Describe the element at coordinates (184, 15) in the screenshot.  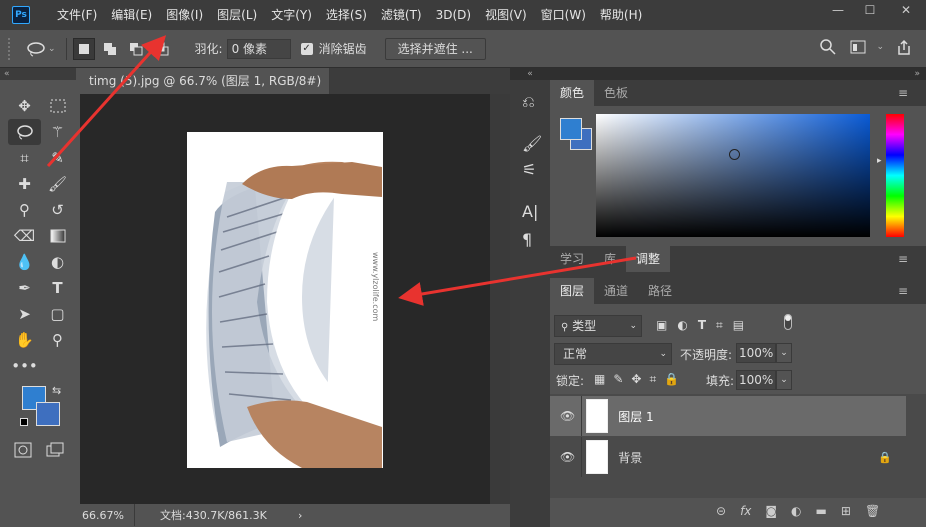
I see `menu-item: 图像(I)` at that location.